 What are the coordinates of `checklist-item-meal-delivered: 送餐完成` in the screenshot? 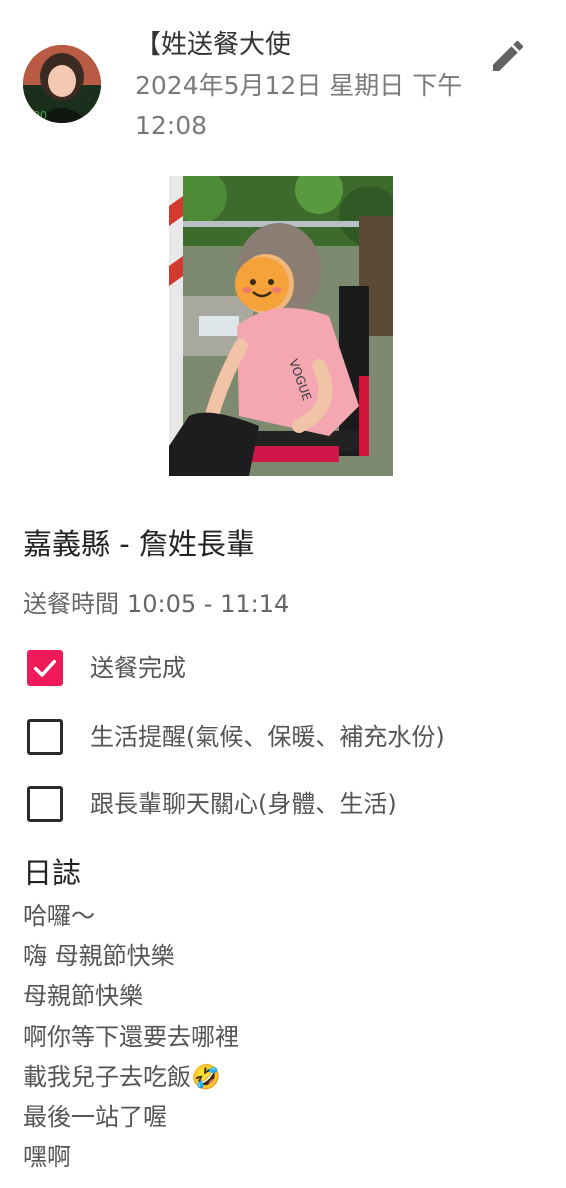 It's located at (104, 668).